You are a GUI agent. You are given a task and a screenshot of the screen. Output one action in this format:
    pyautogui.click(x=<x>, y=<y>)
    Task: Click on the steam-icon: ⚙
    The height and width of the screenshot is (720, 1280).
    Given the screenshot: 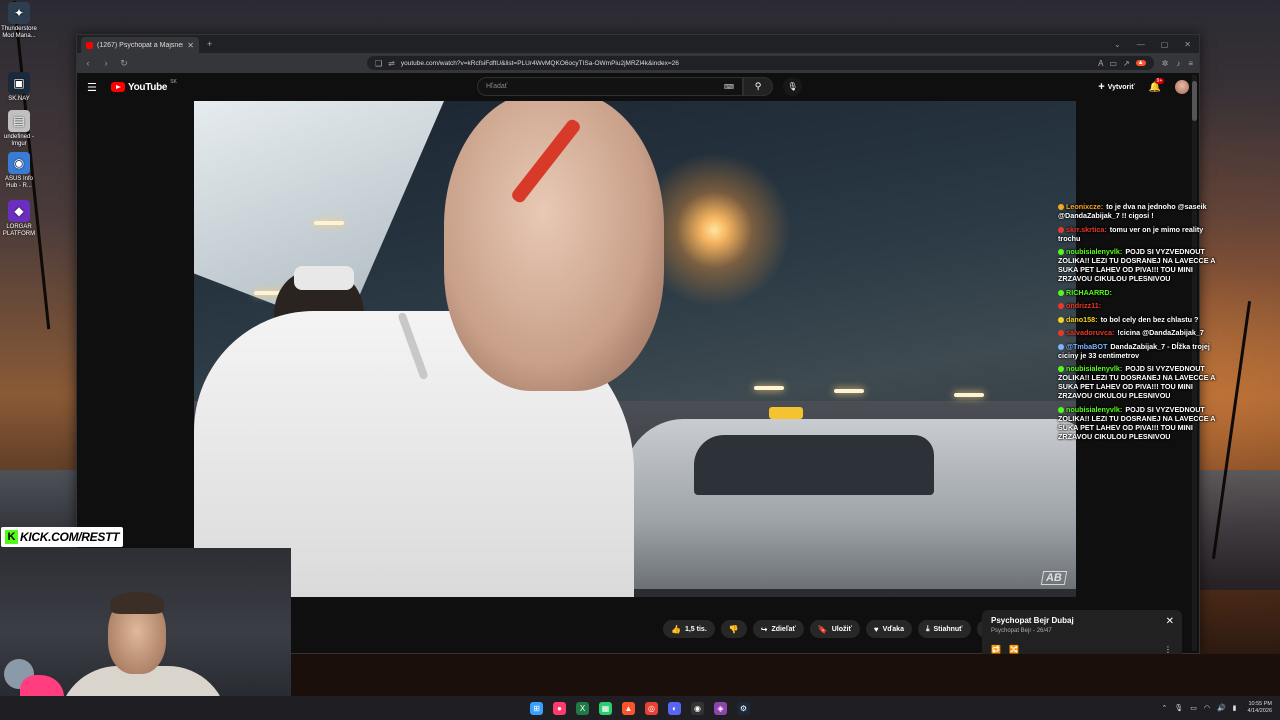 What is the action you would take?
    pyautogui.click(x=743, y=708)
    